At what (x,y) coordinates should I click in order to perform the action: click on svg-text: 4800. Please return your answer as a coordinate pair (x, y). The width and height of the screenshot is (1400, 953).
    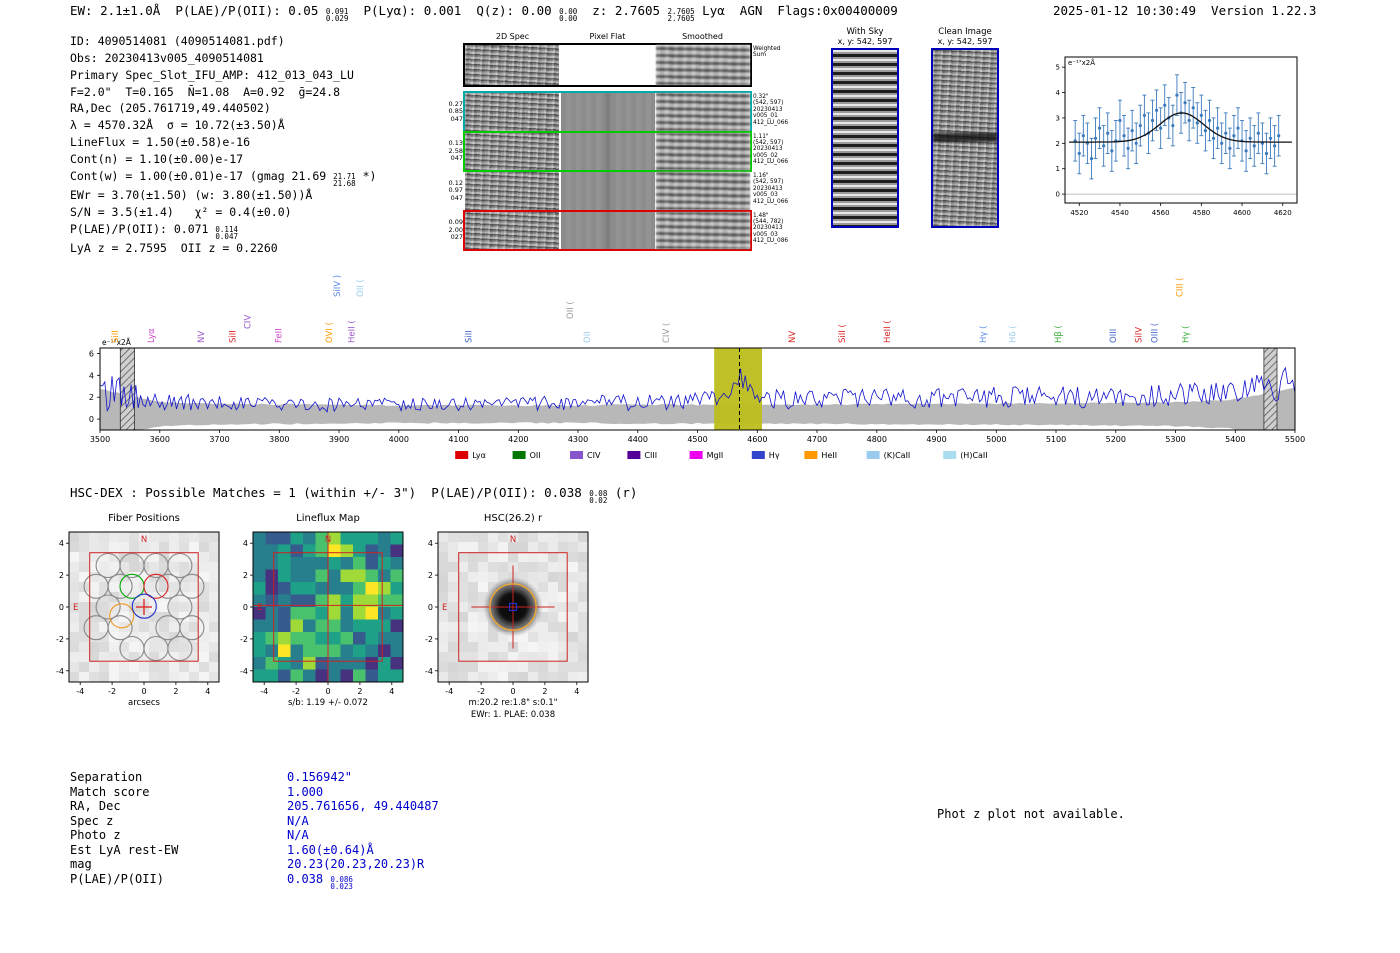
    Looking at the image, I should click on (877, 439).